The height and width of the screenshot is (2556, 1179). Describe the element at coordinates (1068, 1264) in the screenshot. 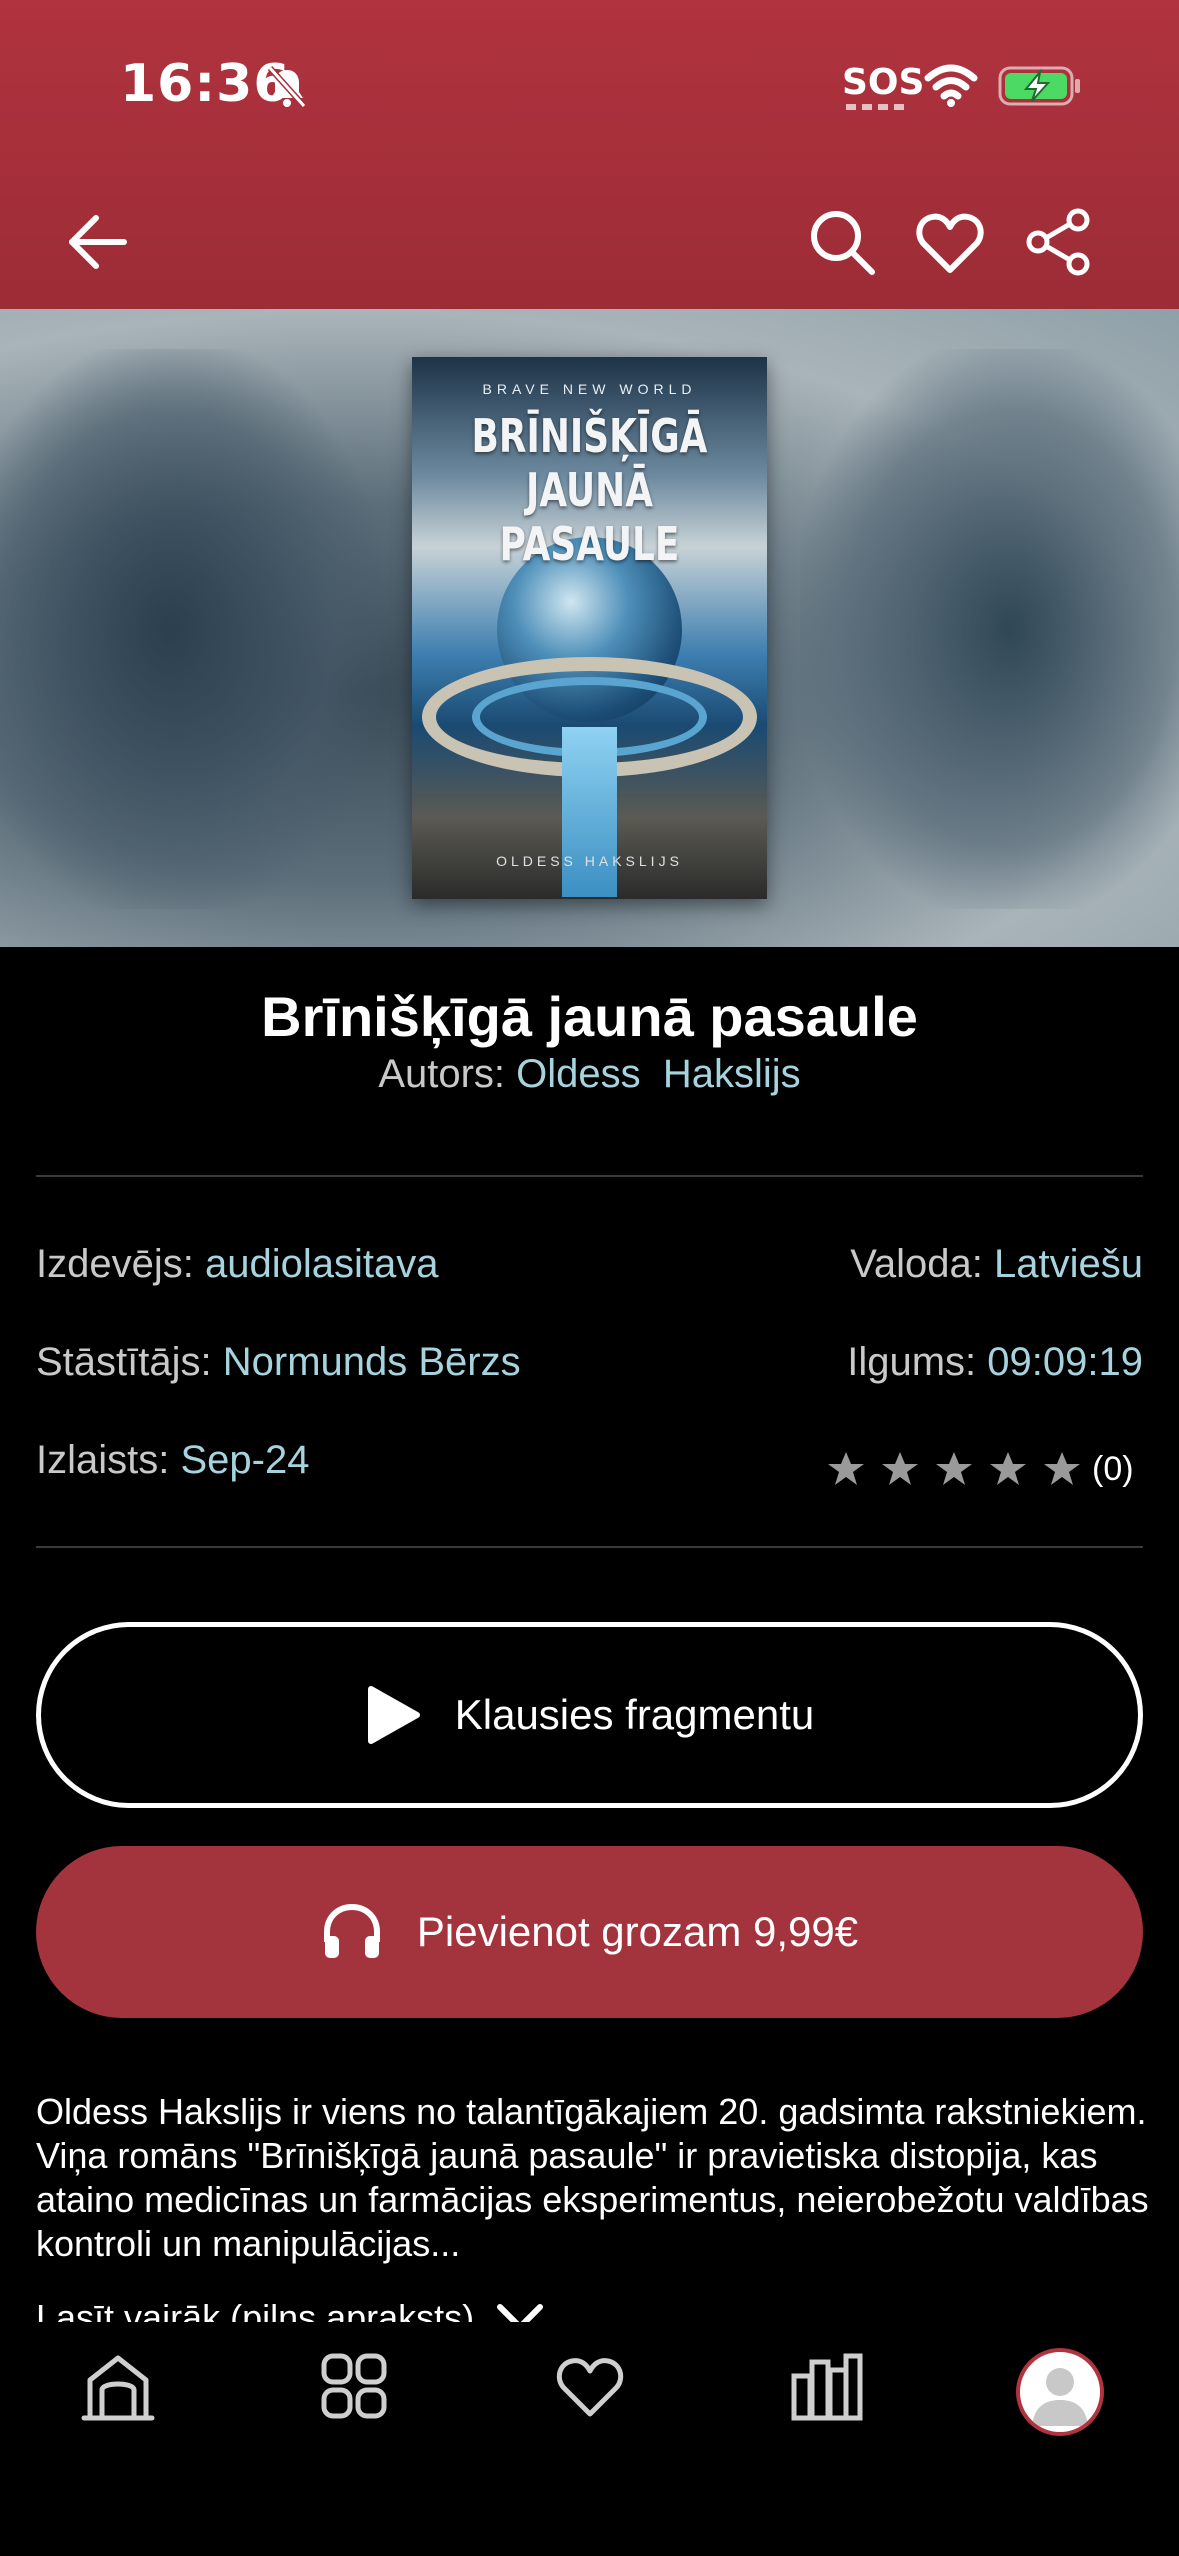

I see `language-value: Latviešu` at that location.